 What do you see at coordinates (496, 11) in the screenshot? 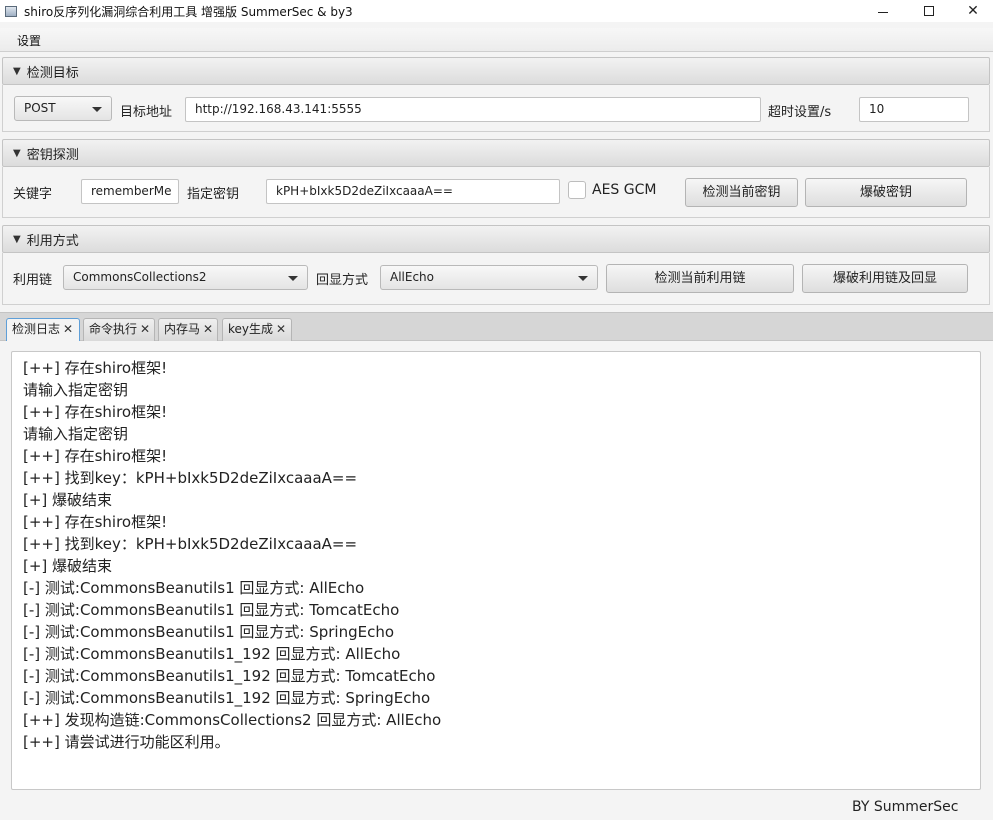
I see `title-bar: shiro反序列化漏洞综合利用工具 增强版 SummerSec & by3 ✕` at bounding box center [496, 11].